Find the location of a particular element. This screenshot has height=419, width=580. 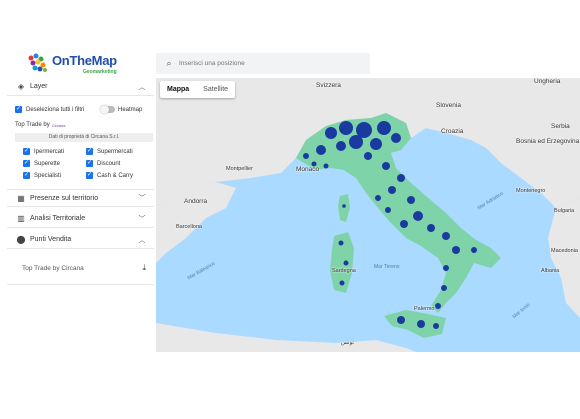

filter-superette: ✓ Superette is located at coordinates (41, 163).